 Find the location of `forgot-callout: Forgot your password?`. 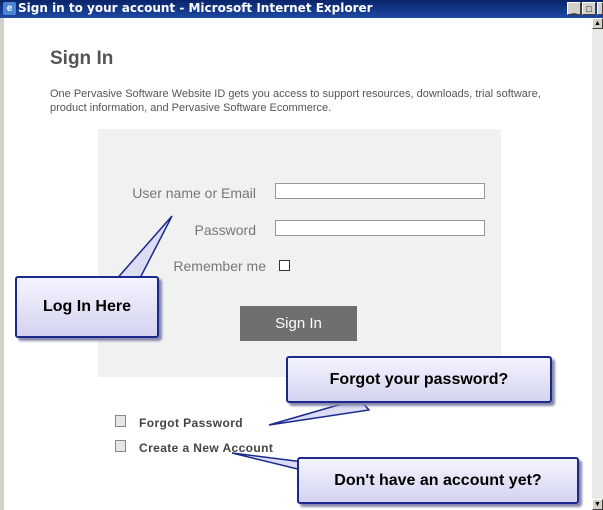

forgot-callout: Forgot your password? is located at coordinates (419, 379).